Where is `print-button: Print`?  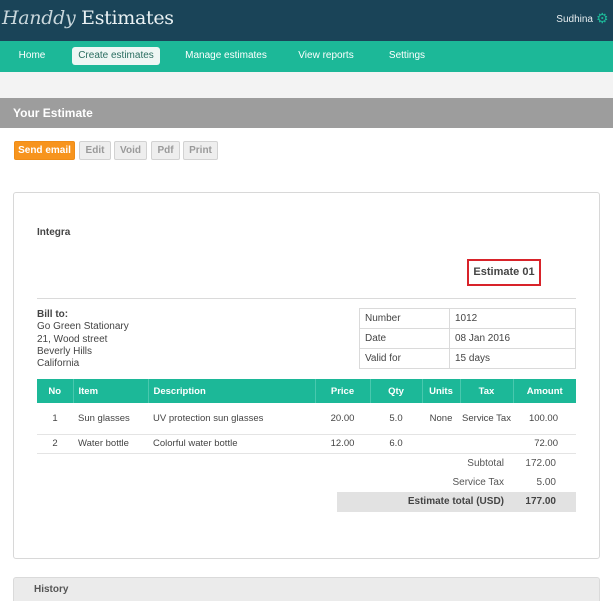
print-button: Print is located at coordinates (200, 150).